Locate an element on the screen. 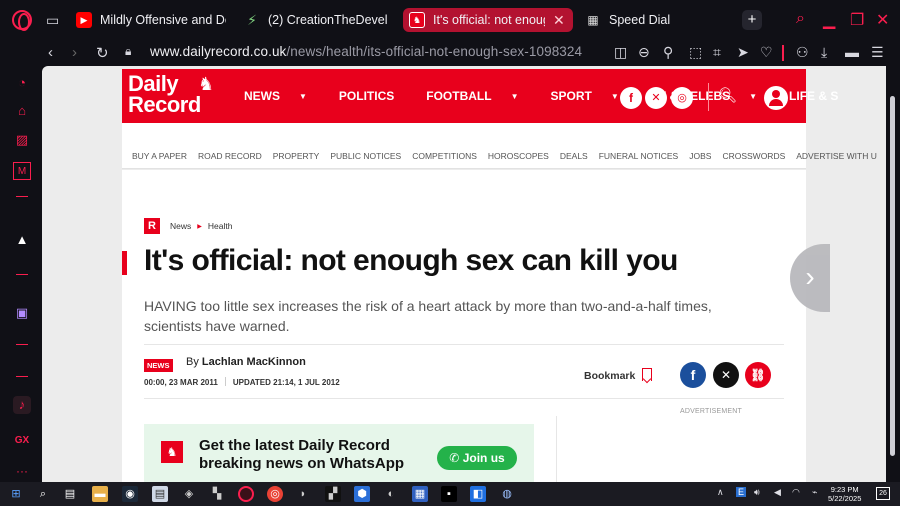 The width and height of the screenshot is (900, 506). subnav-item: PROPERTY is located at coordinates (296, 156).